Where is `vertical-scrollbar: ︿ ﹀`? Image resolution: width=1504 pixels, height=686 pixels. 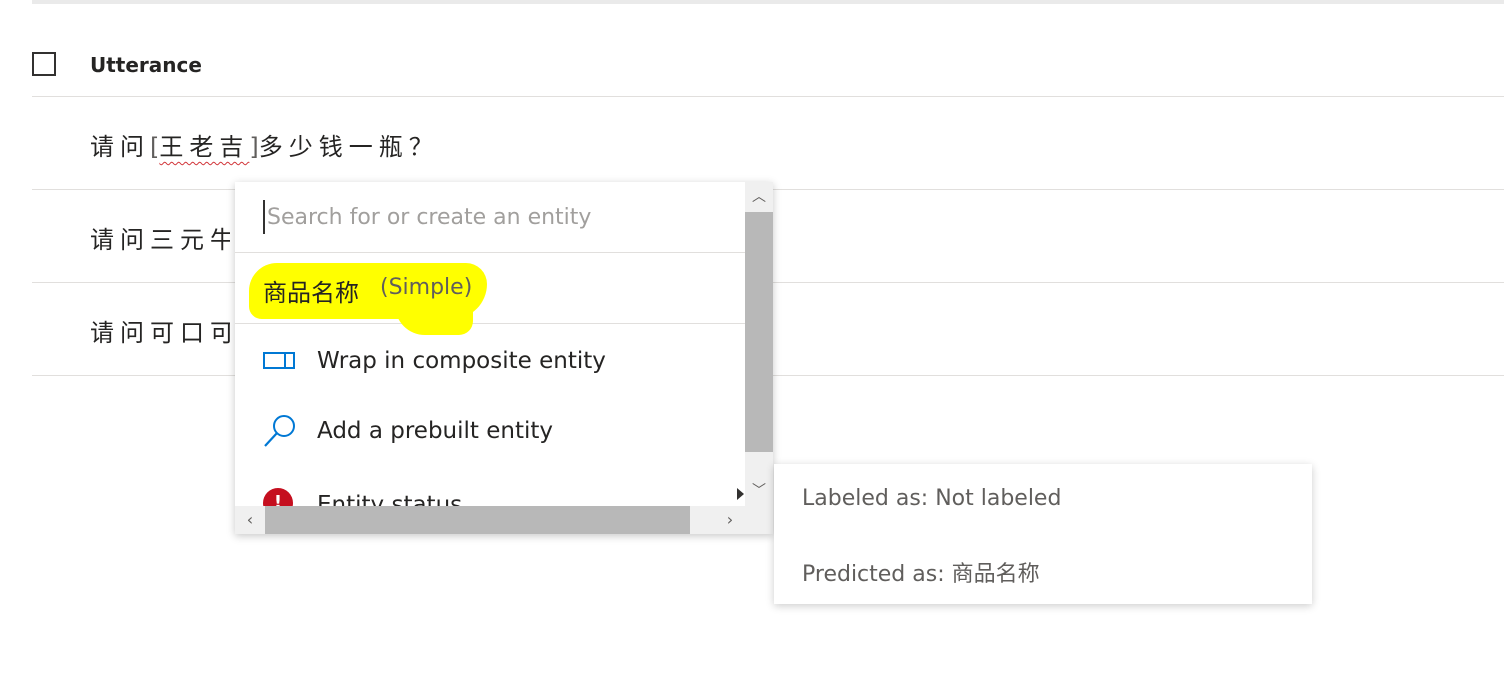 vertical-scrollbar: ︿ ﹀ is located at coordinates (759, 344).